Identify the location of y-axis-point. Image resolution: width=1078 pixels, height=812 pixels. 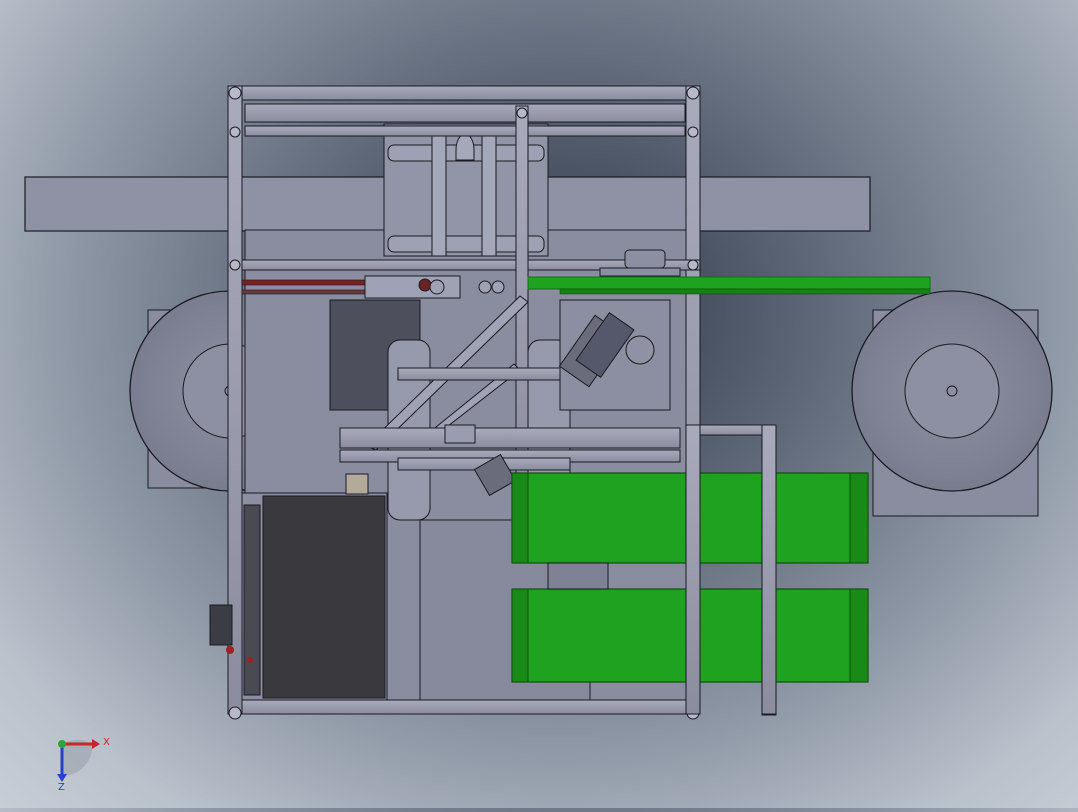
(62, 744).